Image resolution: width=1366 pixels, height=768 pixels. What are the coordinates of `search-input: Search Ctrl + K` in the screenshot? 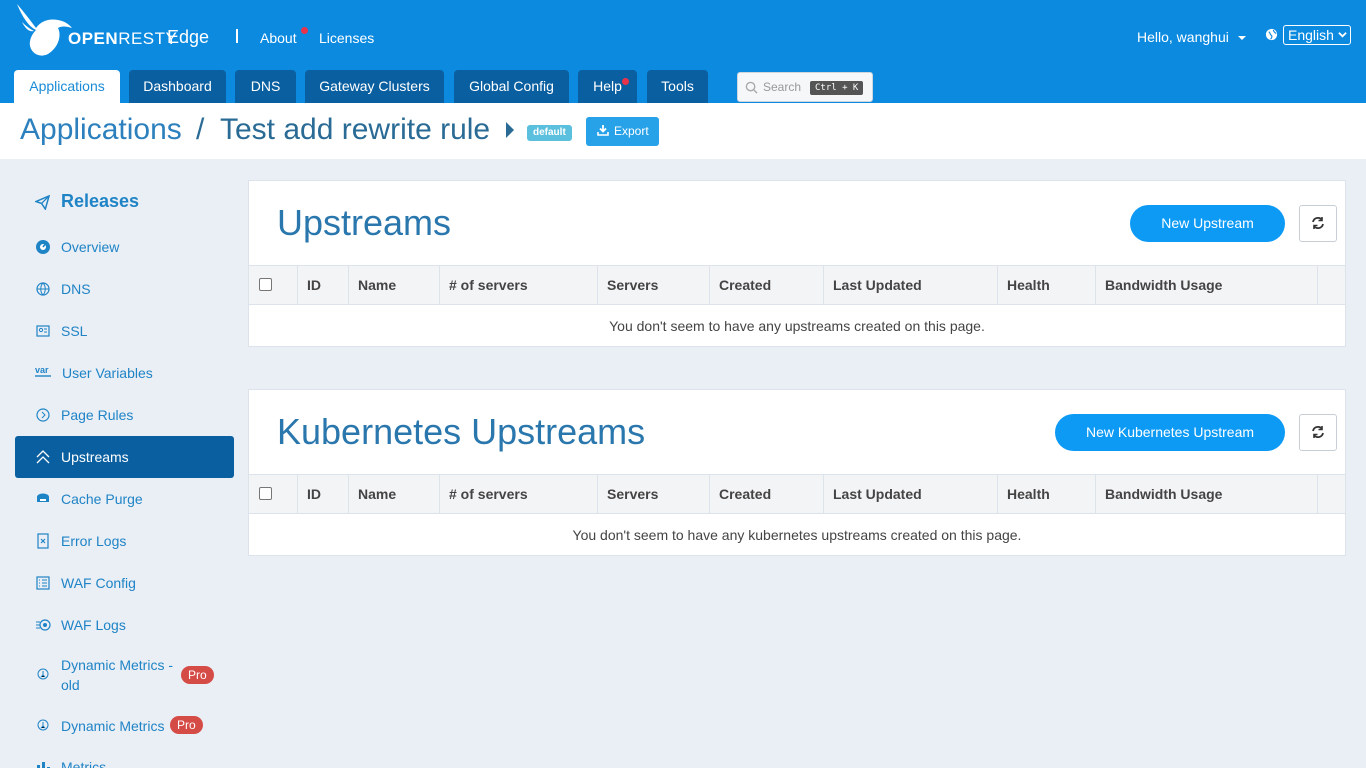 It's located at (805, 87).